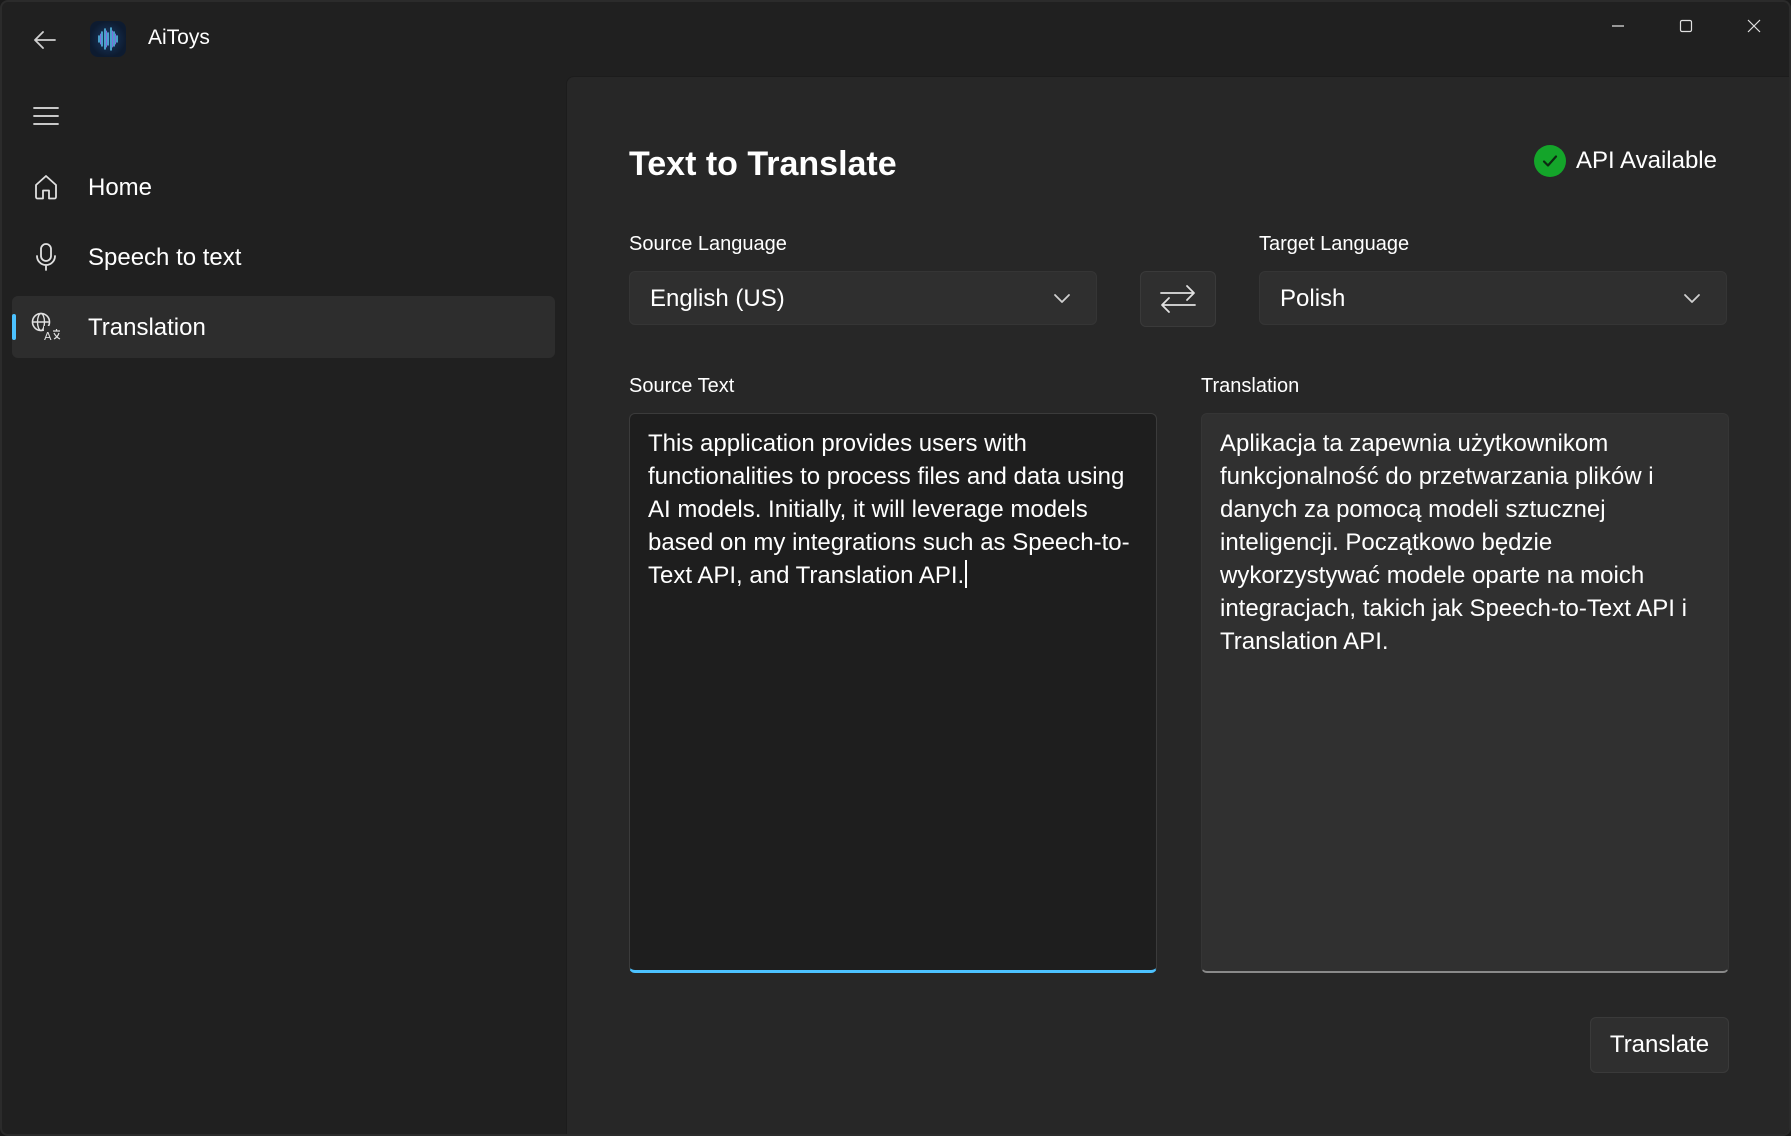 The width and height of the screenshot is (1791, 1136). Describe the element at coordinates (147, 327) in the screenshot. I see `nav-item-label: Translation` at that location.